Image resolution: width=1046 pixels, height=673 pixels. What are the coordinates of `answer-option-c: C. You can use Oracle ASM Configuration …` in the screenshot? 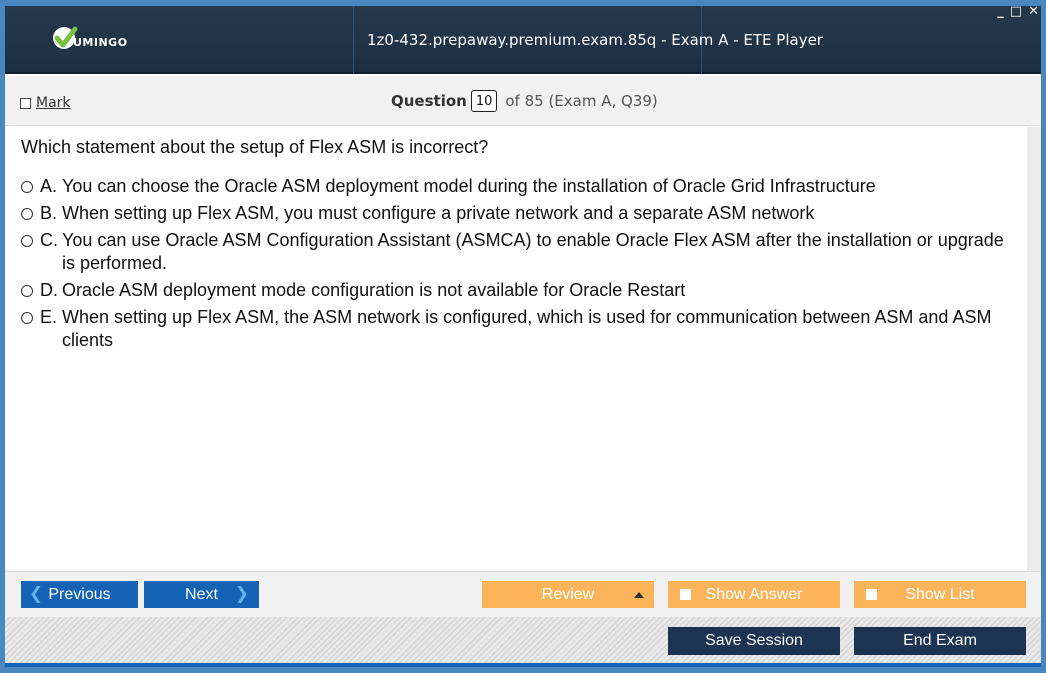 It's located at (516, 252).